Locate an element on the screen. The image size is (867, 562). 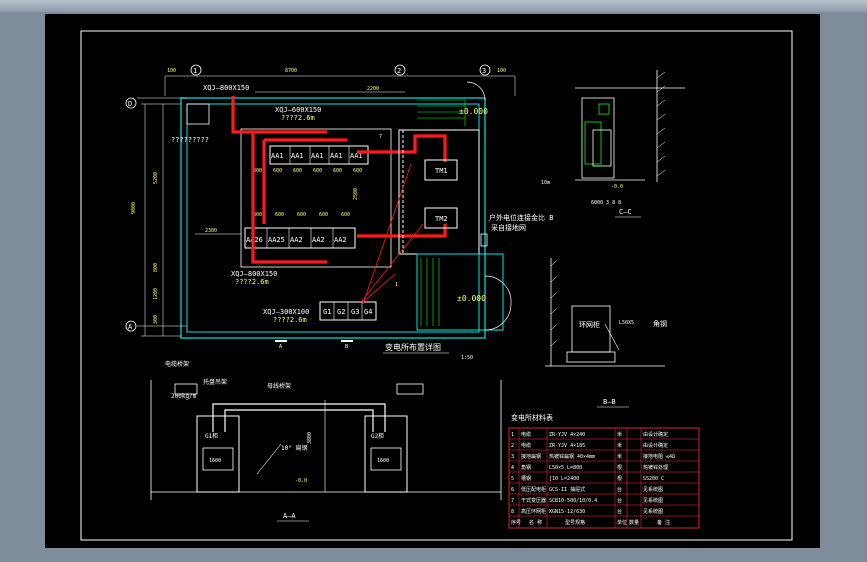
axis-label: A is located at coordinates (130, 327).